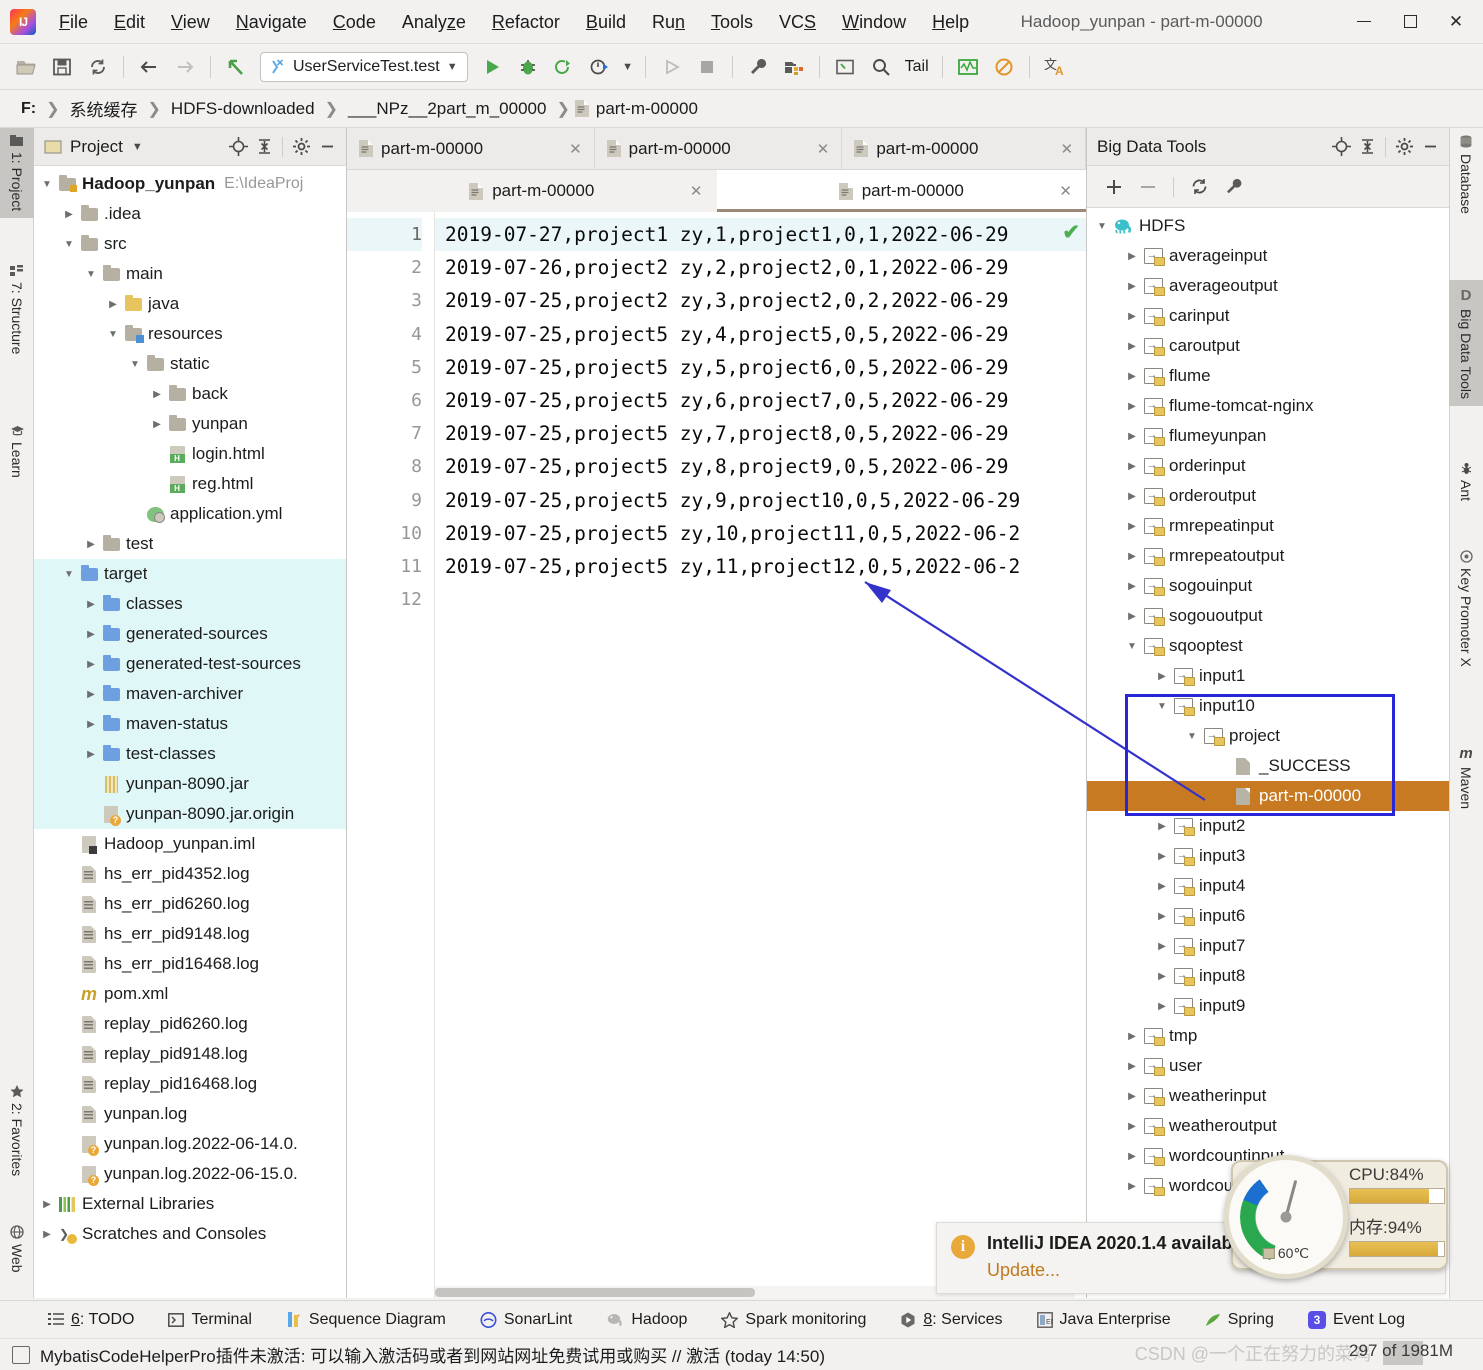 The height and width of the screenshot is (1370, 1483). Describe the element at coordinates (1268, 526) in the screenshot. I see `hdfs-node-rmrepeatinput: ▶ rmrepeatinput` at that location.